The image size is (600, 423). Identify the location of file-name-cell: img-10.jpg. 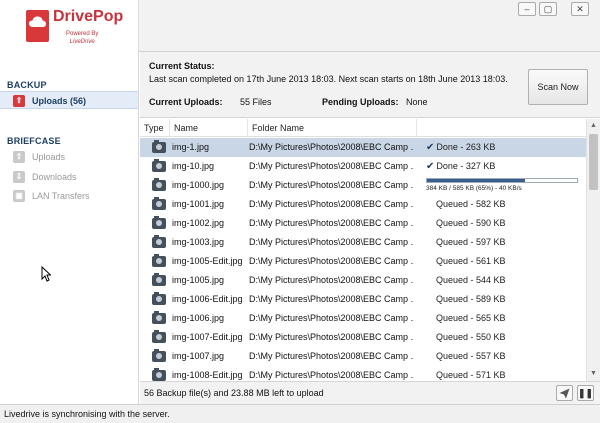
(193, 166).